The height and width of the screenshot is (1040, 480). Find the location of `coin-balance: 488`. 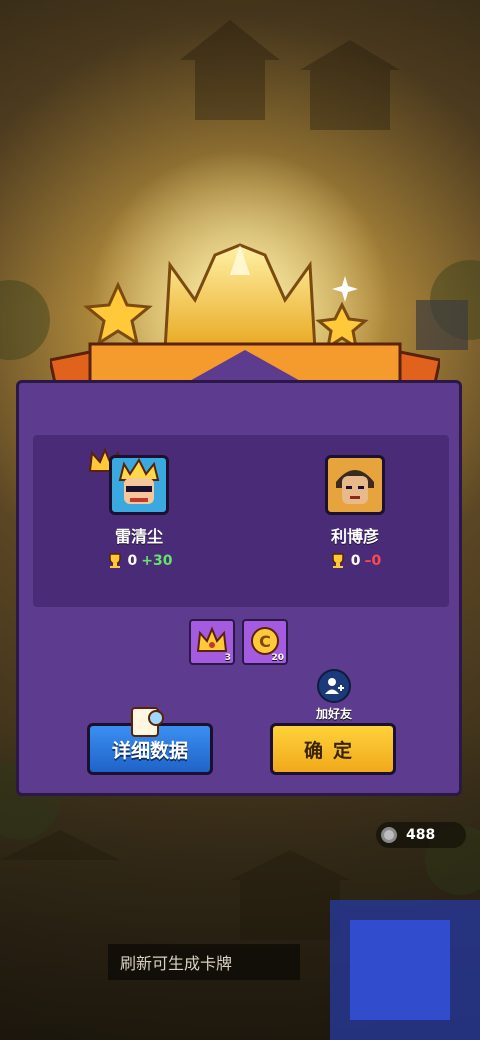

coin-balance: 488 is located at coordinates (421, 835).